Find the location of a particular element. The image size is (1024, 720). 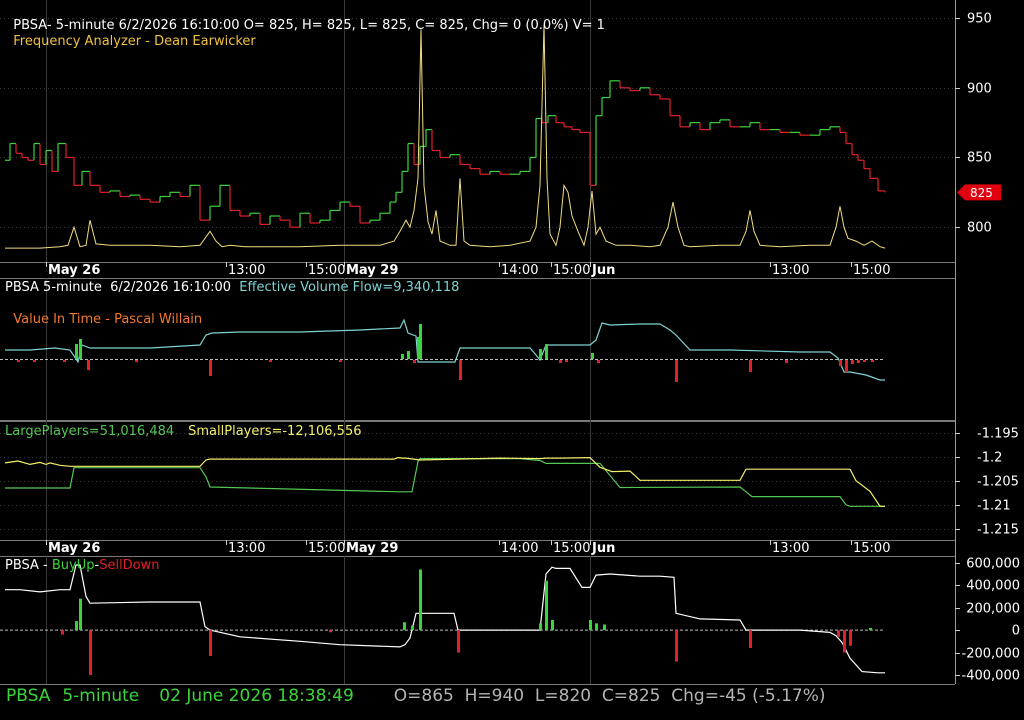

value-in-time-label-text: Value In Time - Pascal Willain is located at coordinates (108, 319).